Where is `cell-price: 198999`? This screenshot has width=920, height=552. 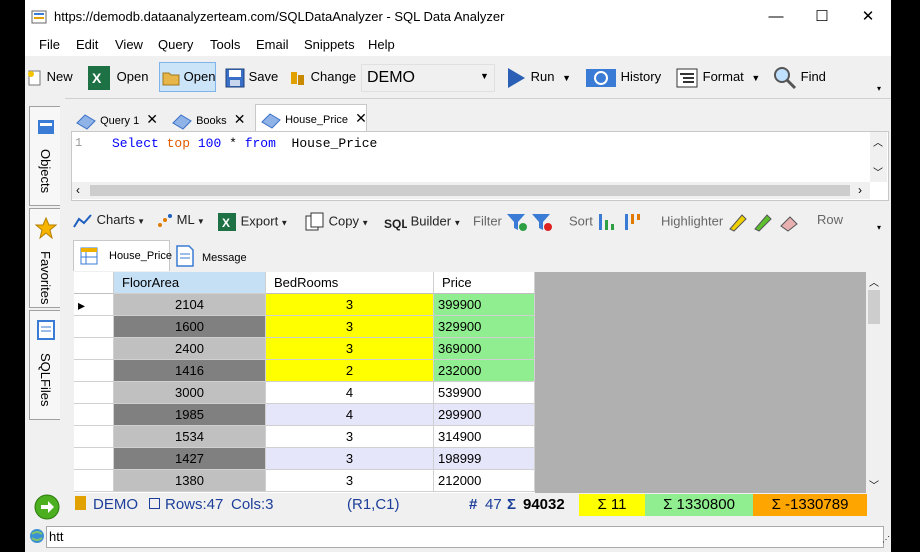
cell-price: 198999 is located at coordinates (484, 459).